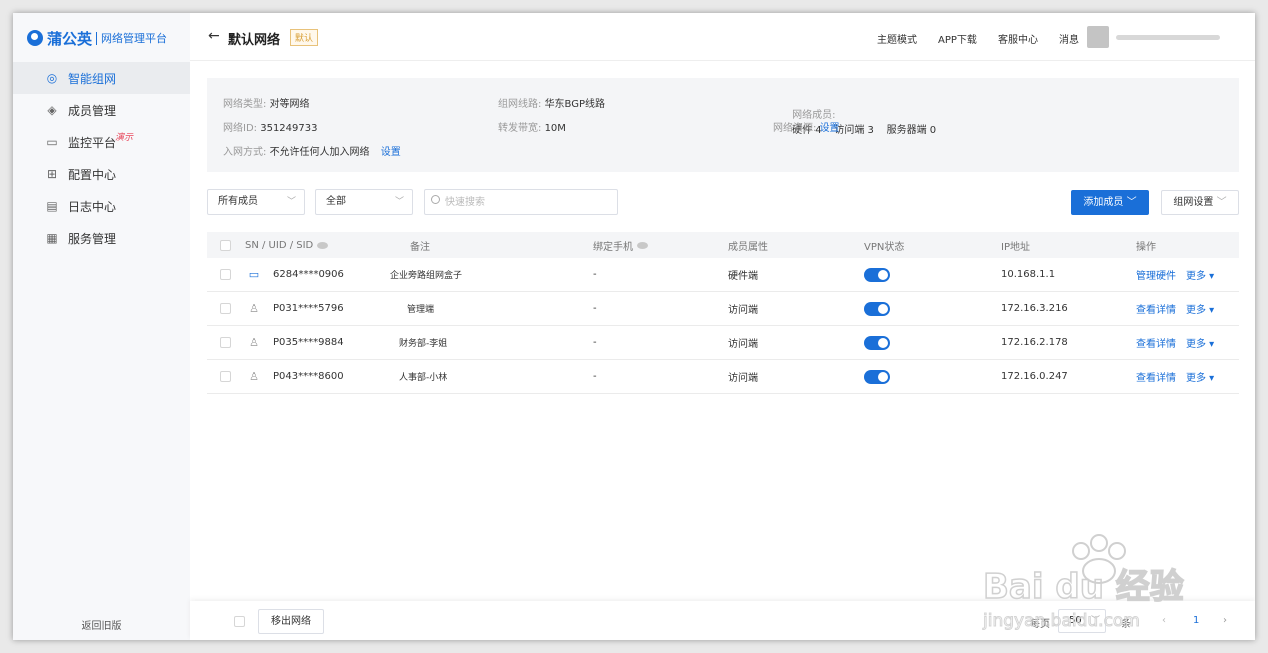 The image size is (1268, 653). I want to click on page-title: 默认网络, so click(254, 40).